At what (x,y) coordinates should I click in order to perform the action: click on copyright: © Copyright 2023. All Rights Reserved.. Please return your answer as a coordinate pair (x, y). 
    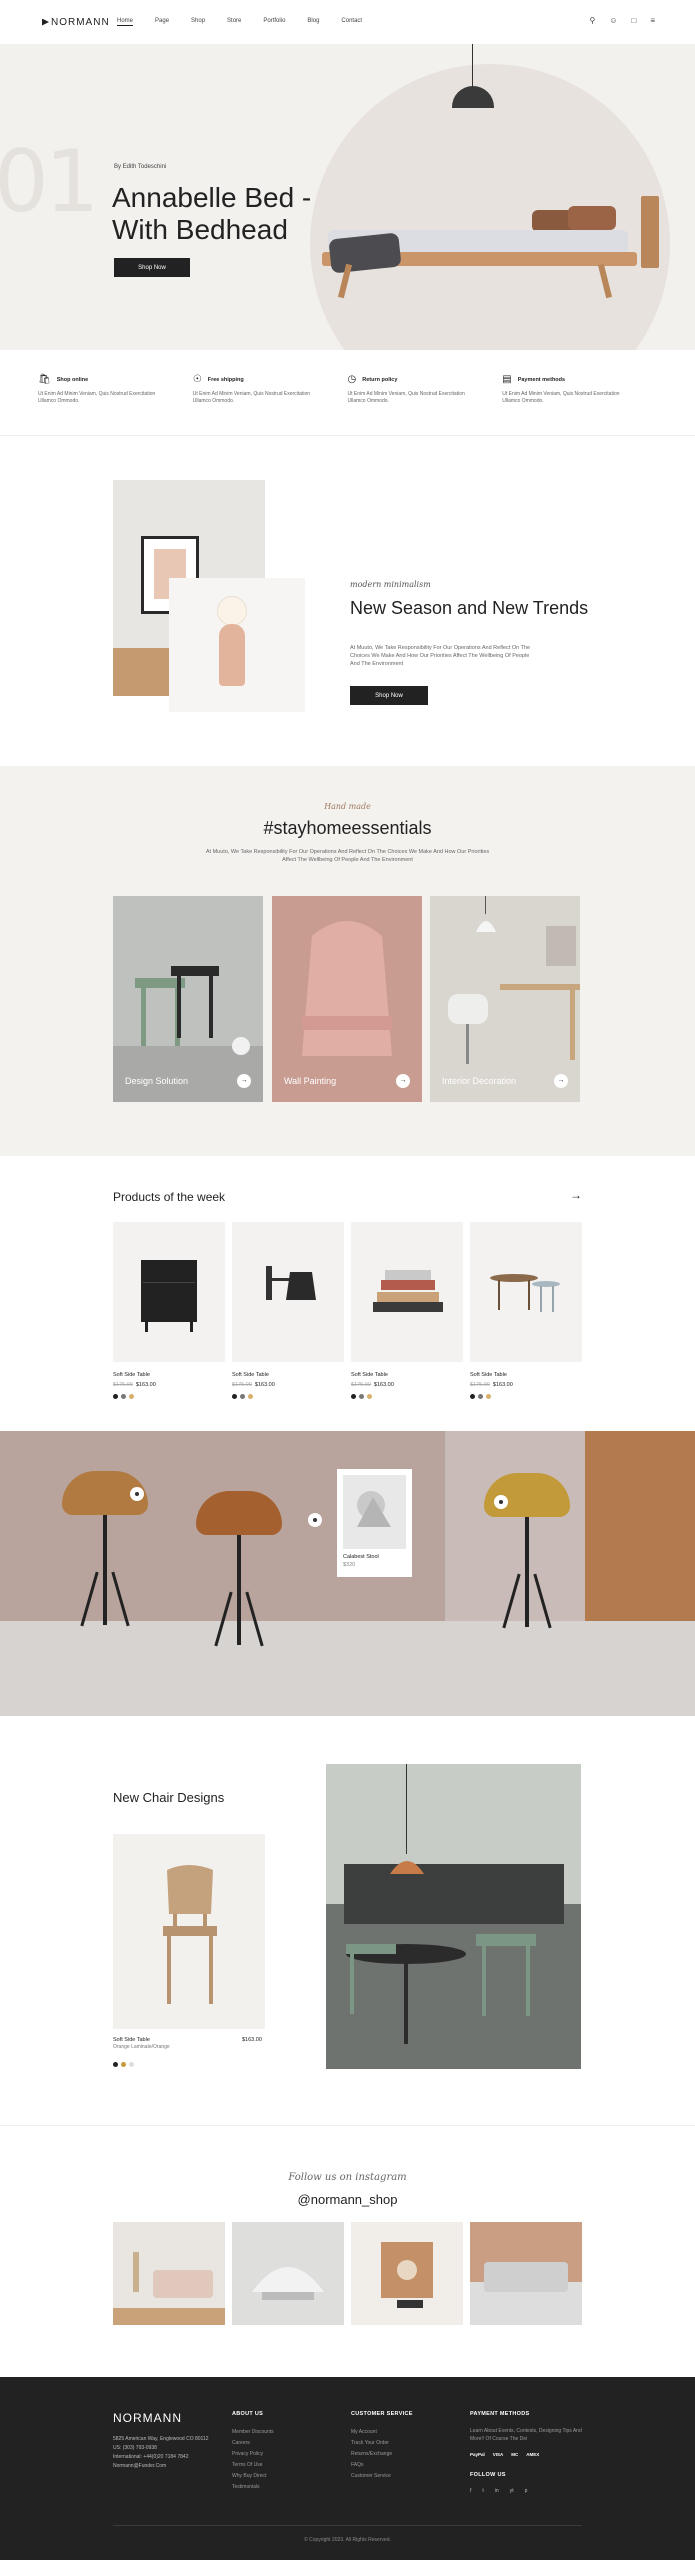
    Looking at the image, I should click on (347, 2540).